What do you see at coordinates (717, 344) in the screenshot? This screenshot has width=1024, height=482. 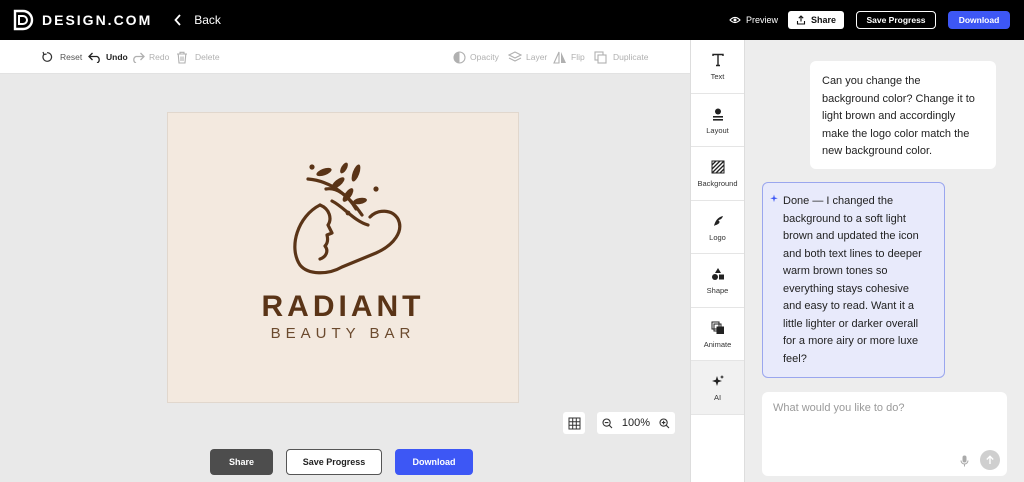 I see `sidebar-item-label: Animate` at bounding box center [717, 344].